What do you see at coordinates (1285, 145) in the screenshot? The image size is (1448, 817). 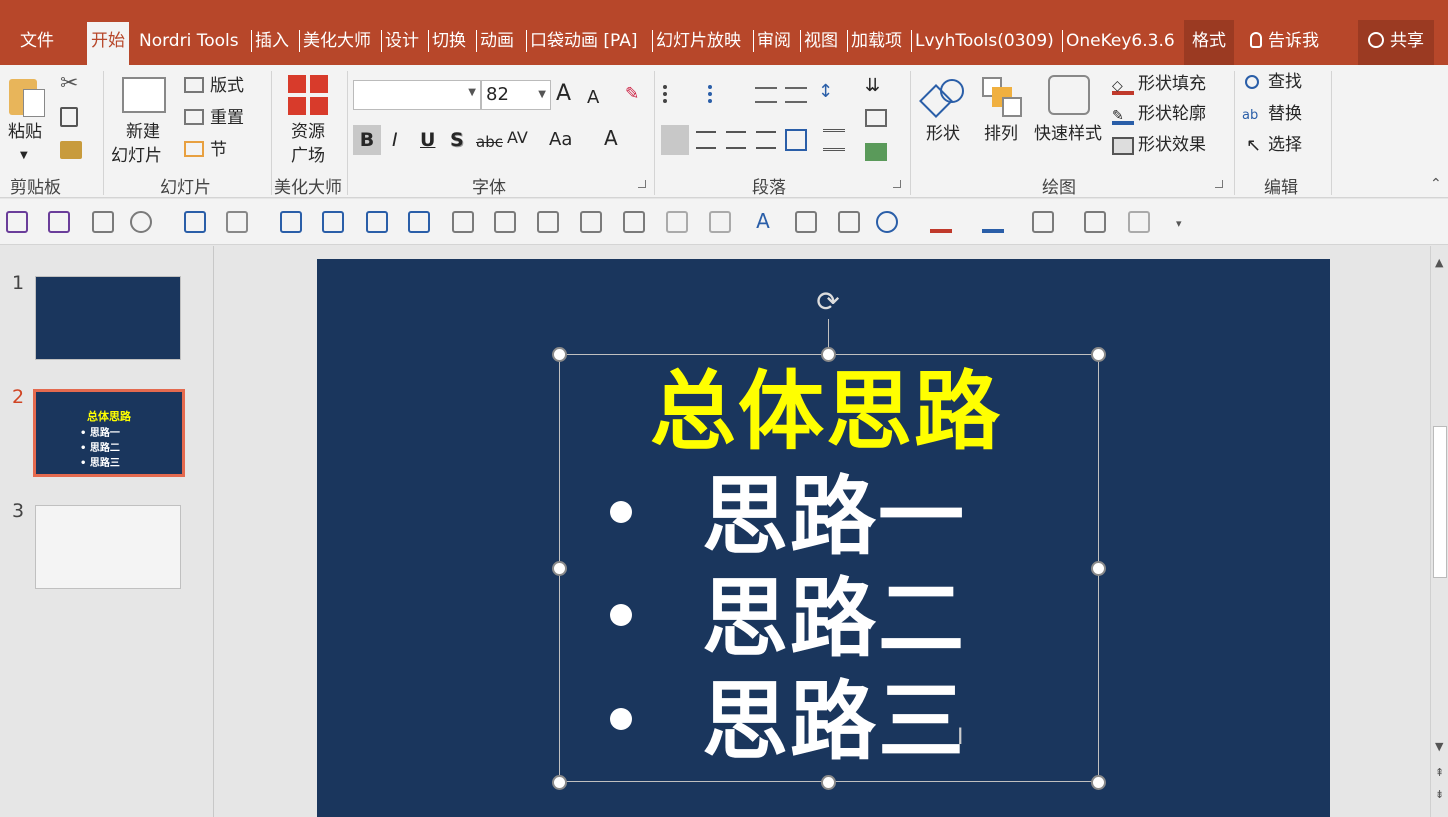 I see `select-button: 选择` at bounding box center [1285, 145].